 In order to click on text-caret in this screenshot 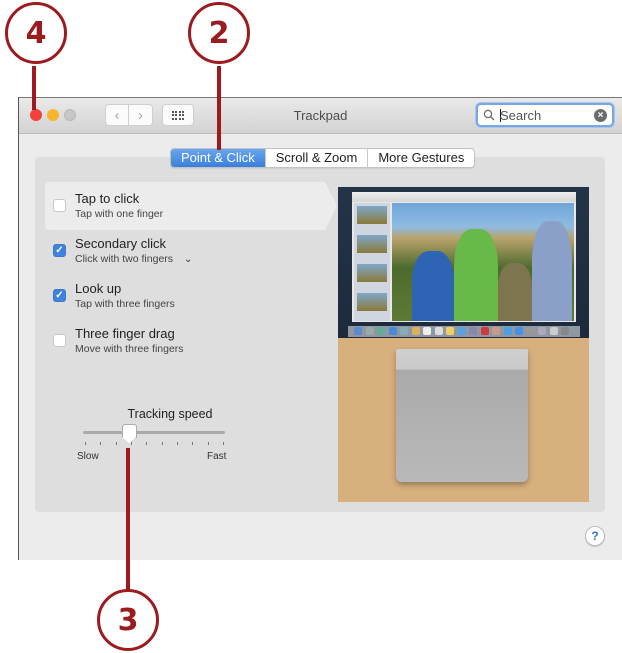, I will do `click(500, 115)`.